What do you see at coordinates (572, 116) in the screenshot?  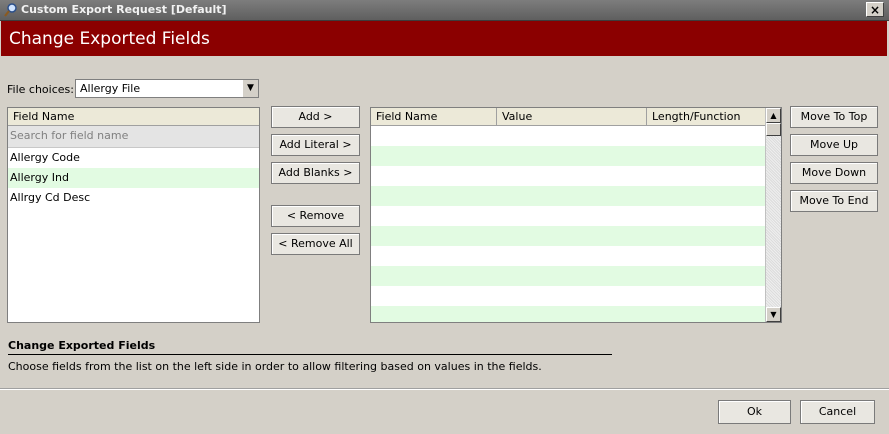 I see `column-header-value: Value` at bounding box center [572, 116].